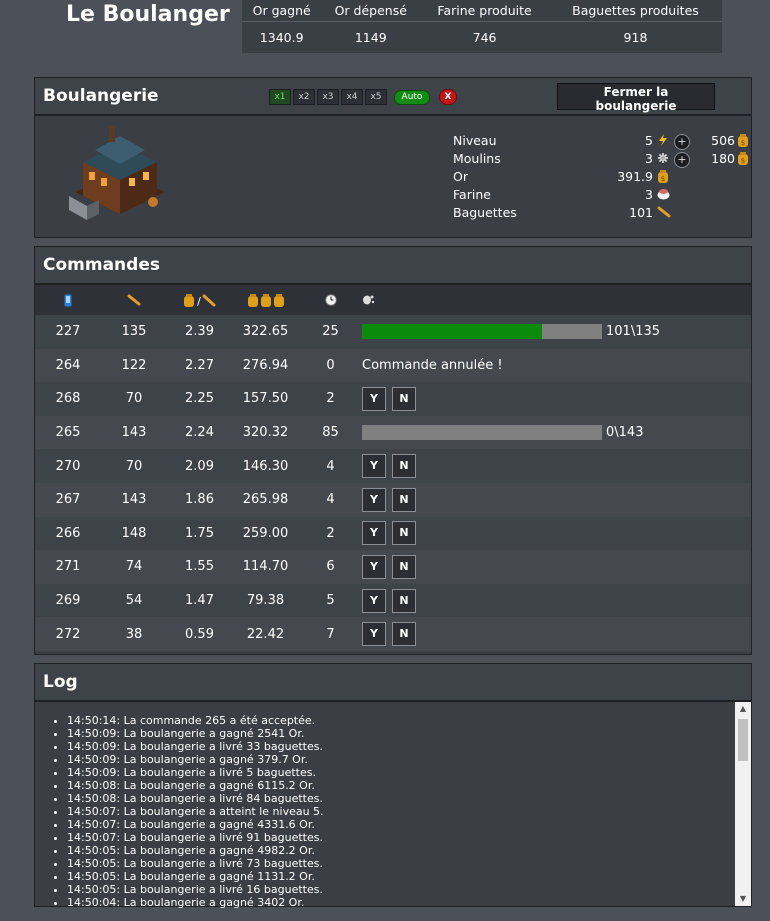 This screenshot has height=921, width=770. Describe the element at coordinates (68, 567) in the screenshot. I see `order-id: 271` at that location.